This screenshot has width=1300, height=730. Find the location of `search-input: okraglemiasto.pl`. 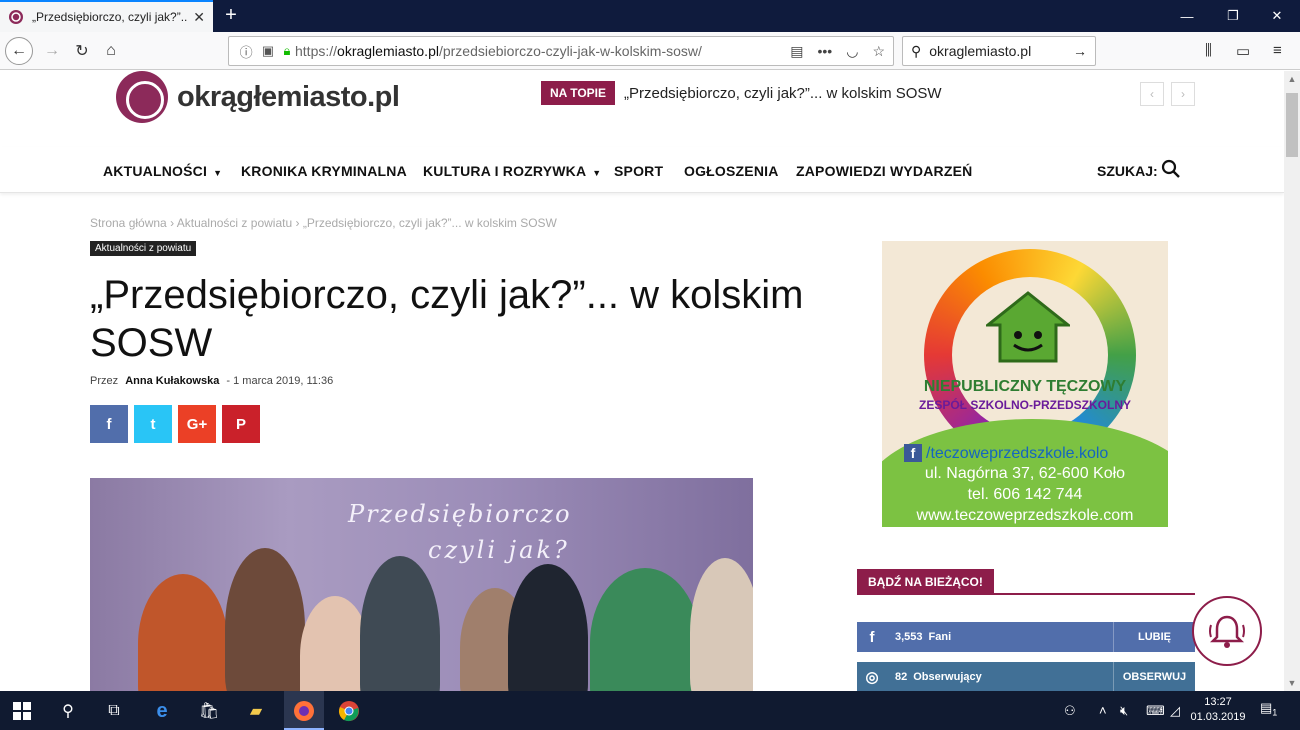

search-input: okraglemiasto.pl is located at coordinates (1001, 51).